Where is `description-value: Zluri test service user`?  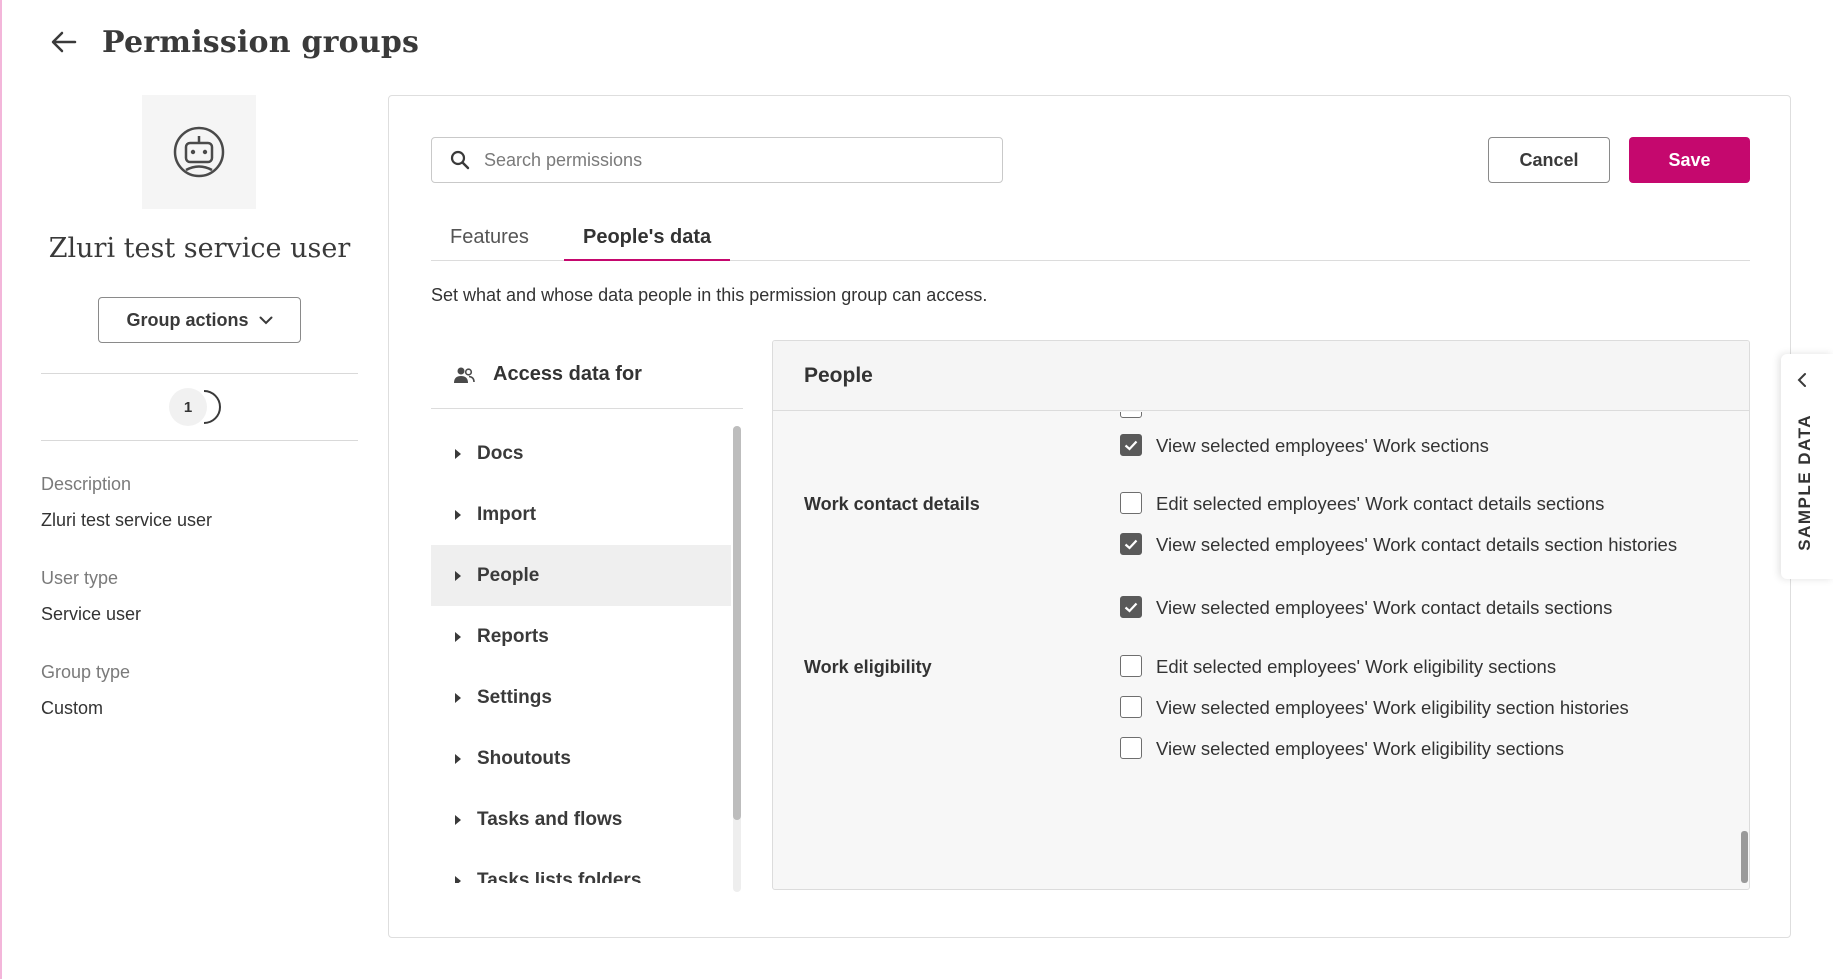
description-value: Zluri test service user is located at coordinates (127, 520).